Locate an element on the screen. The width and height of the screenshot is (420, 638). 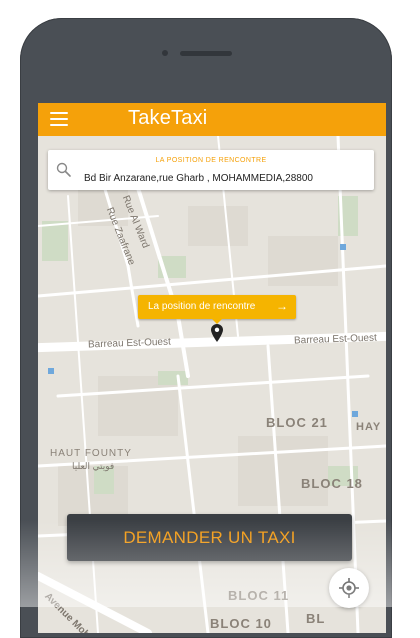
area-label-haut-founty-arabic: فويتي العليا is located at coordinates (93, 466).